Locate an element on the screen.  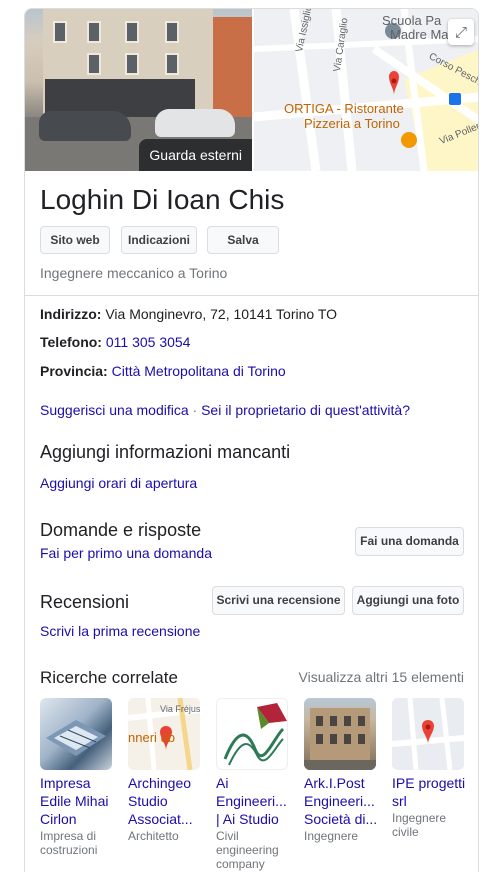
related-name: Ai Engineeri... | Ai Studio is located at coordinates (253, 801).